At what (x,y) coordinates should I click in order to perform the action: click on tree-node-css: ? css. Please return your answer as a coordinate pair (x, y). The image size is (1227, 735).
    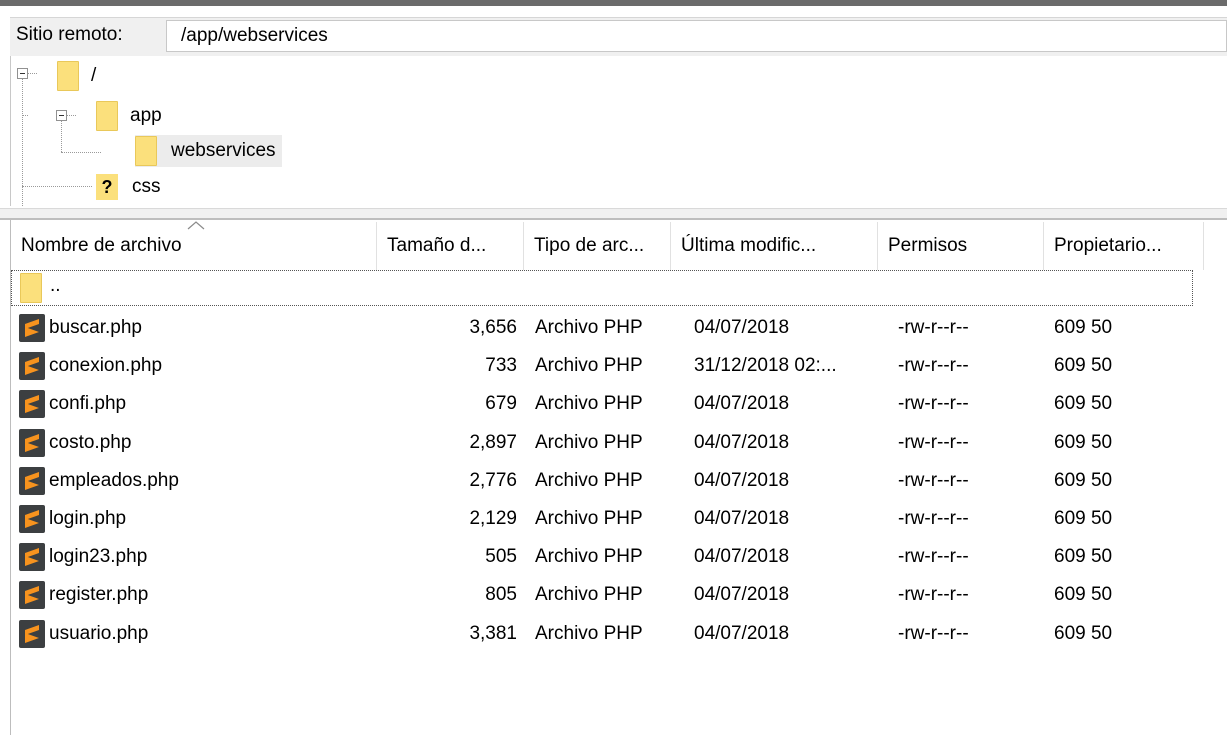
    Looking at the image, I should click on (128, 187).